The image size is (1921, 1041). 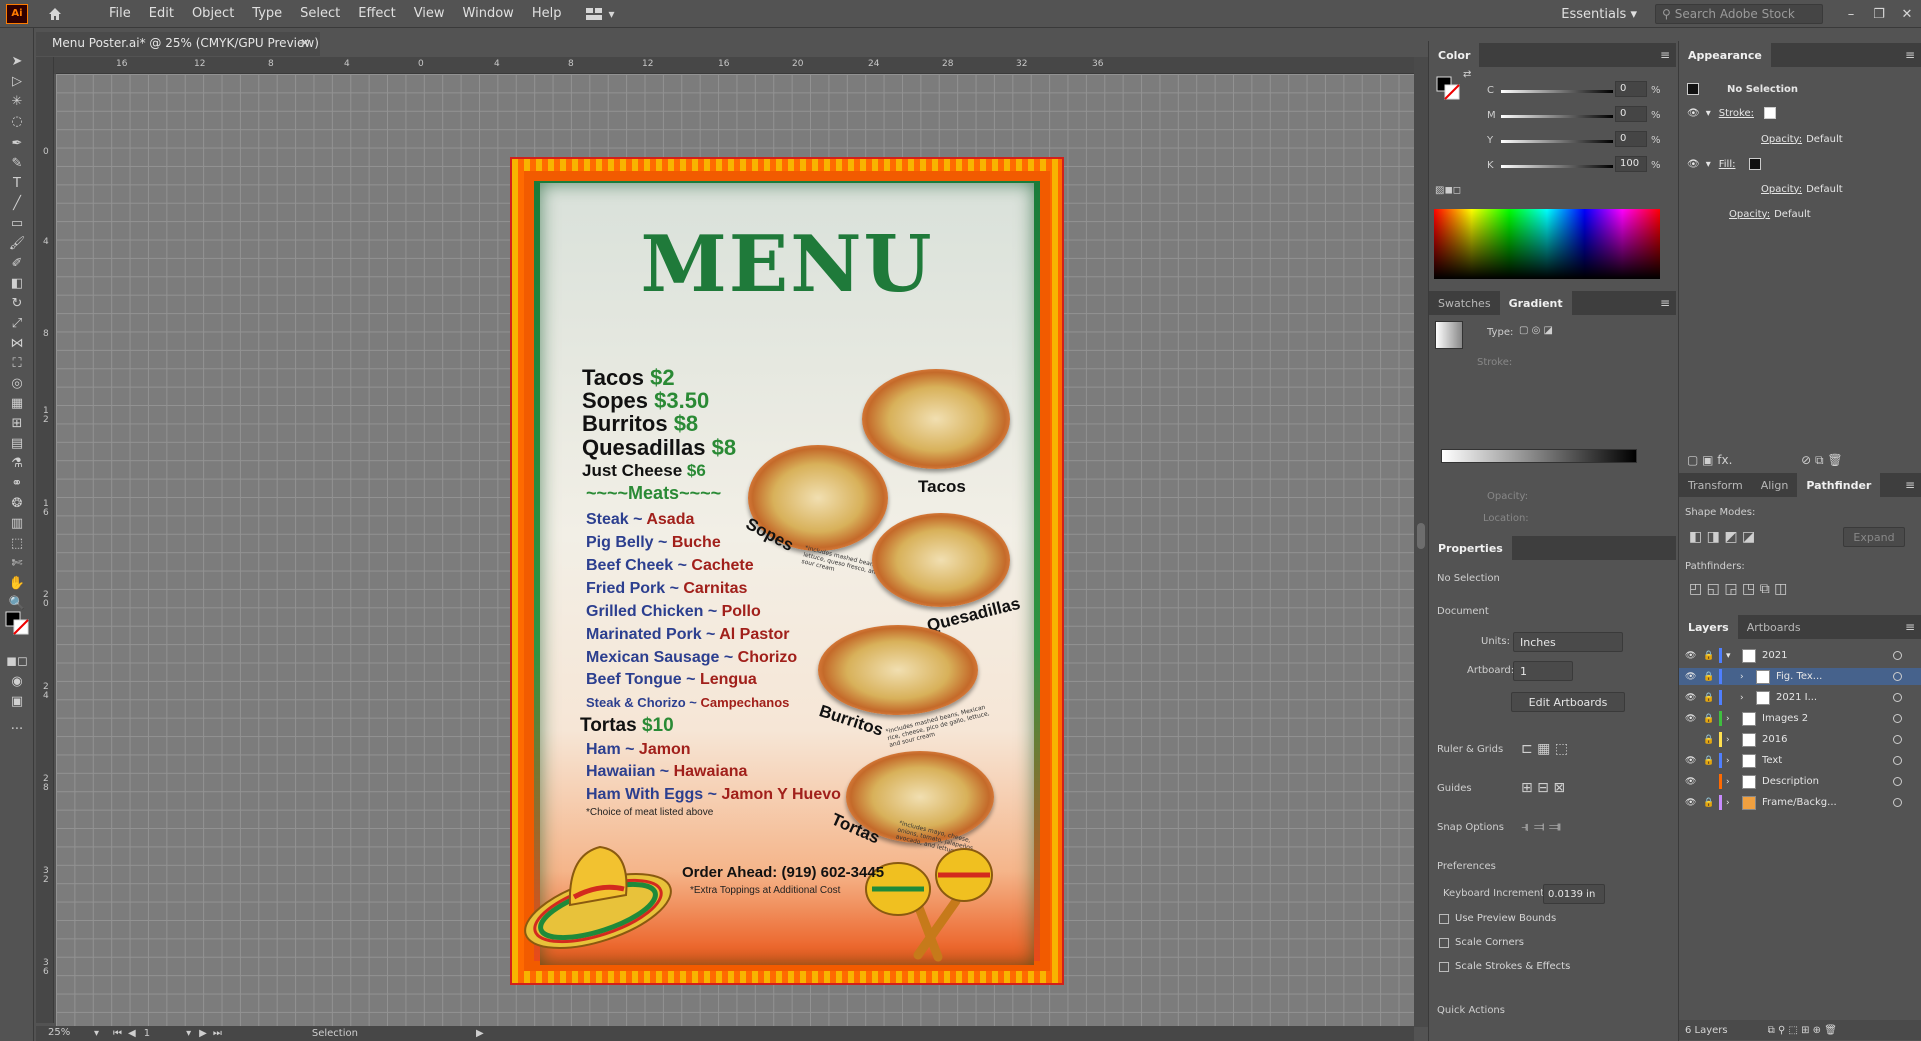 I want to click on tab-gradient: Gradient, so click(x=1535, y=303).